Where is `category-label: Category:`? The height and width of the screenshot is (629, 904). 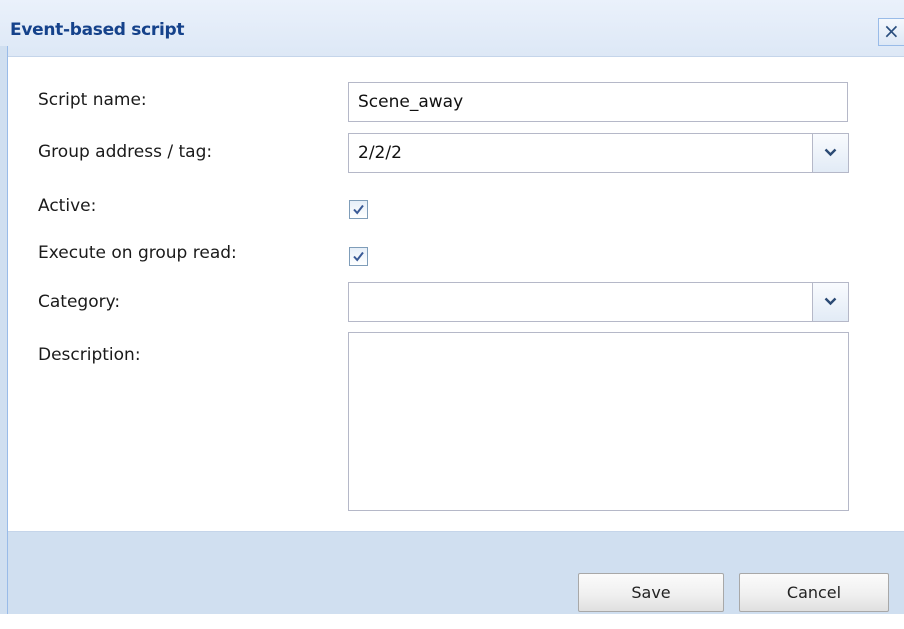
category-label: Category: is located at coordinates (79, 302).